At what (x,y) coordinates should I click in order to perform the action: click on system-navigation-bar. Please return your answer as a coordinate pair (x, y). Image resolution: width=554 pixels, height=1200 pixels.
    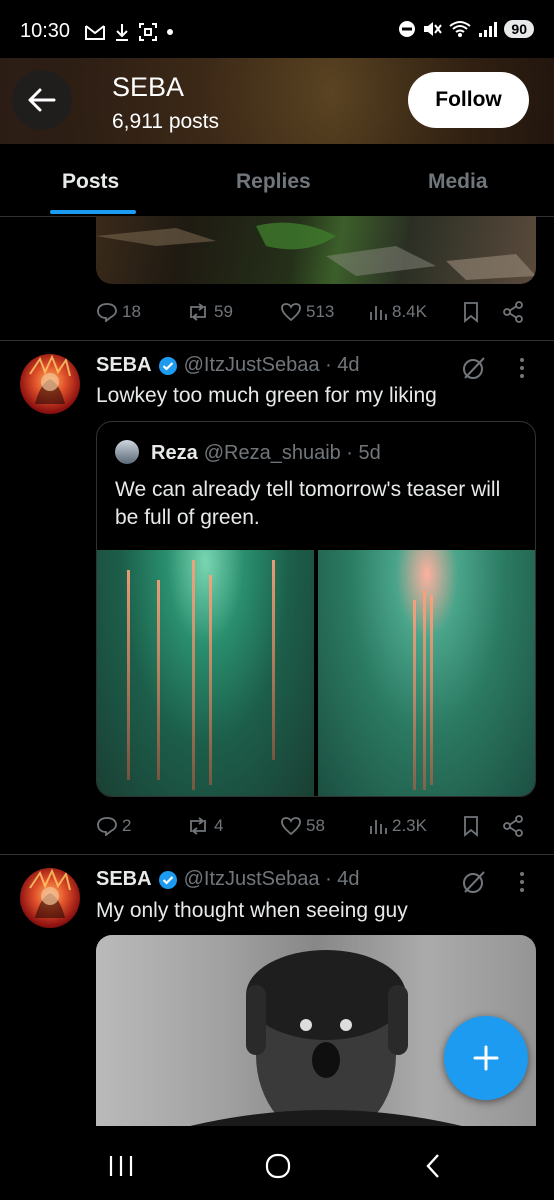
    Looking at the image, I should click on (277, 1163).